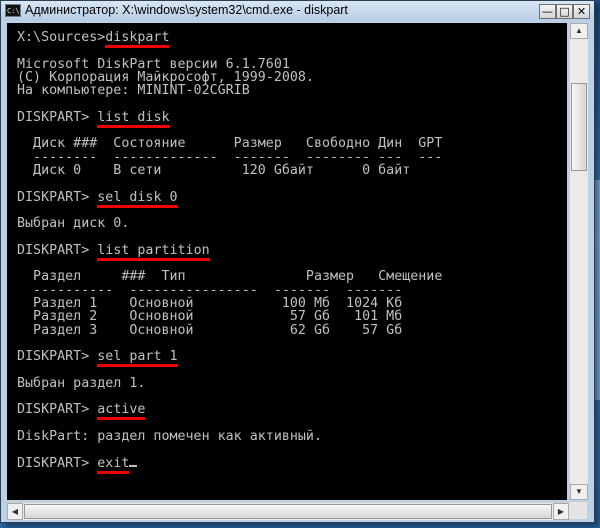 The height and width of the screenshot is (528, 600). Describe the element at coordinates (137, 358) in the screenshot. I see `highlighted-command: sel part 1` at that location.